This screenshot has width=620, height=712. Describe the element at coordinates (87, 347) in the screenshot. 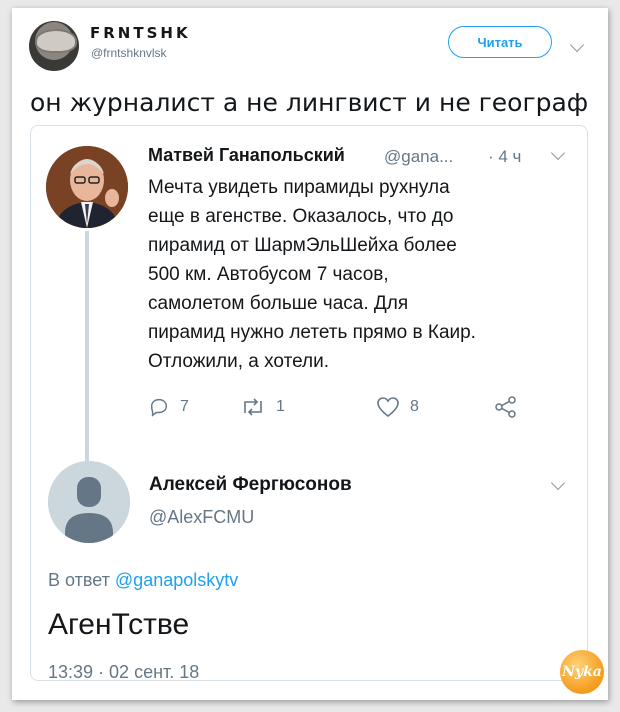

I see `thread-connector-line` at that location.